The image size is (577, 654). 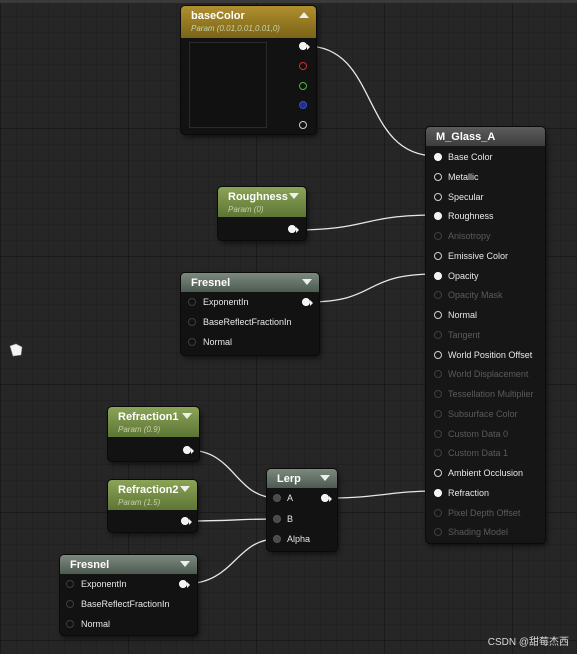 What do you see at coordinates (186, 521) in the screenshot?
I see `refraction2-output-pin` at bounding box center [186, 521].